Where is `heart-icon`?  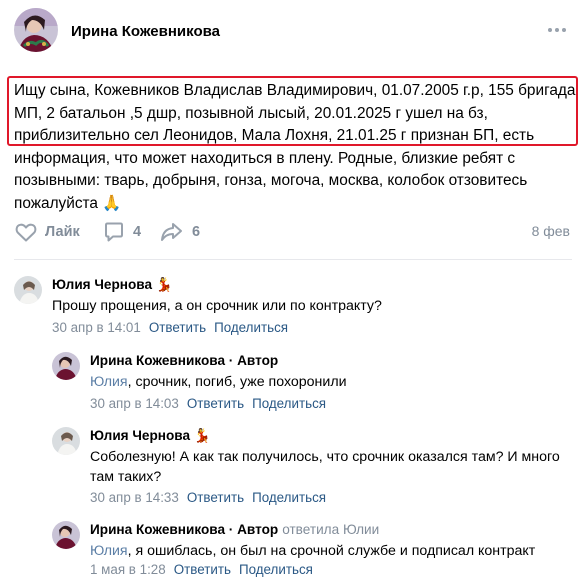
heart-icon is located at coordinates (26, 232).